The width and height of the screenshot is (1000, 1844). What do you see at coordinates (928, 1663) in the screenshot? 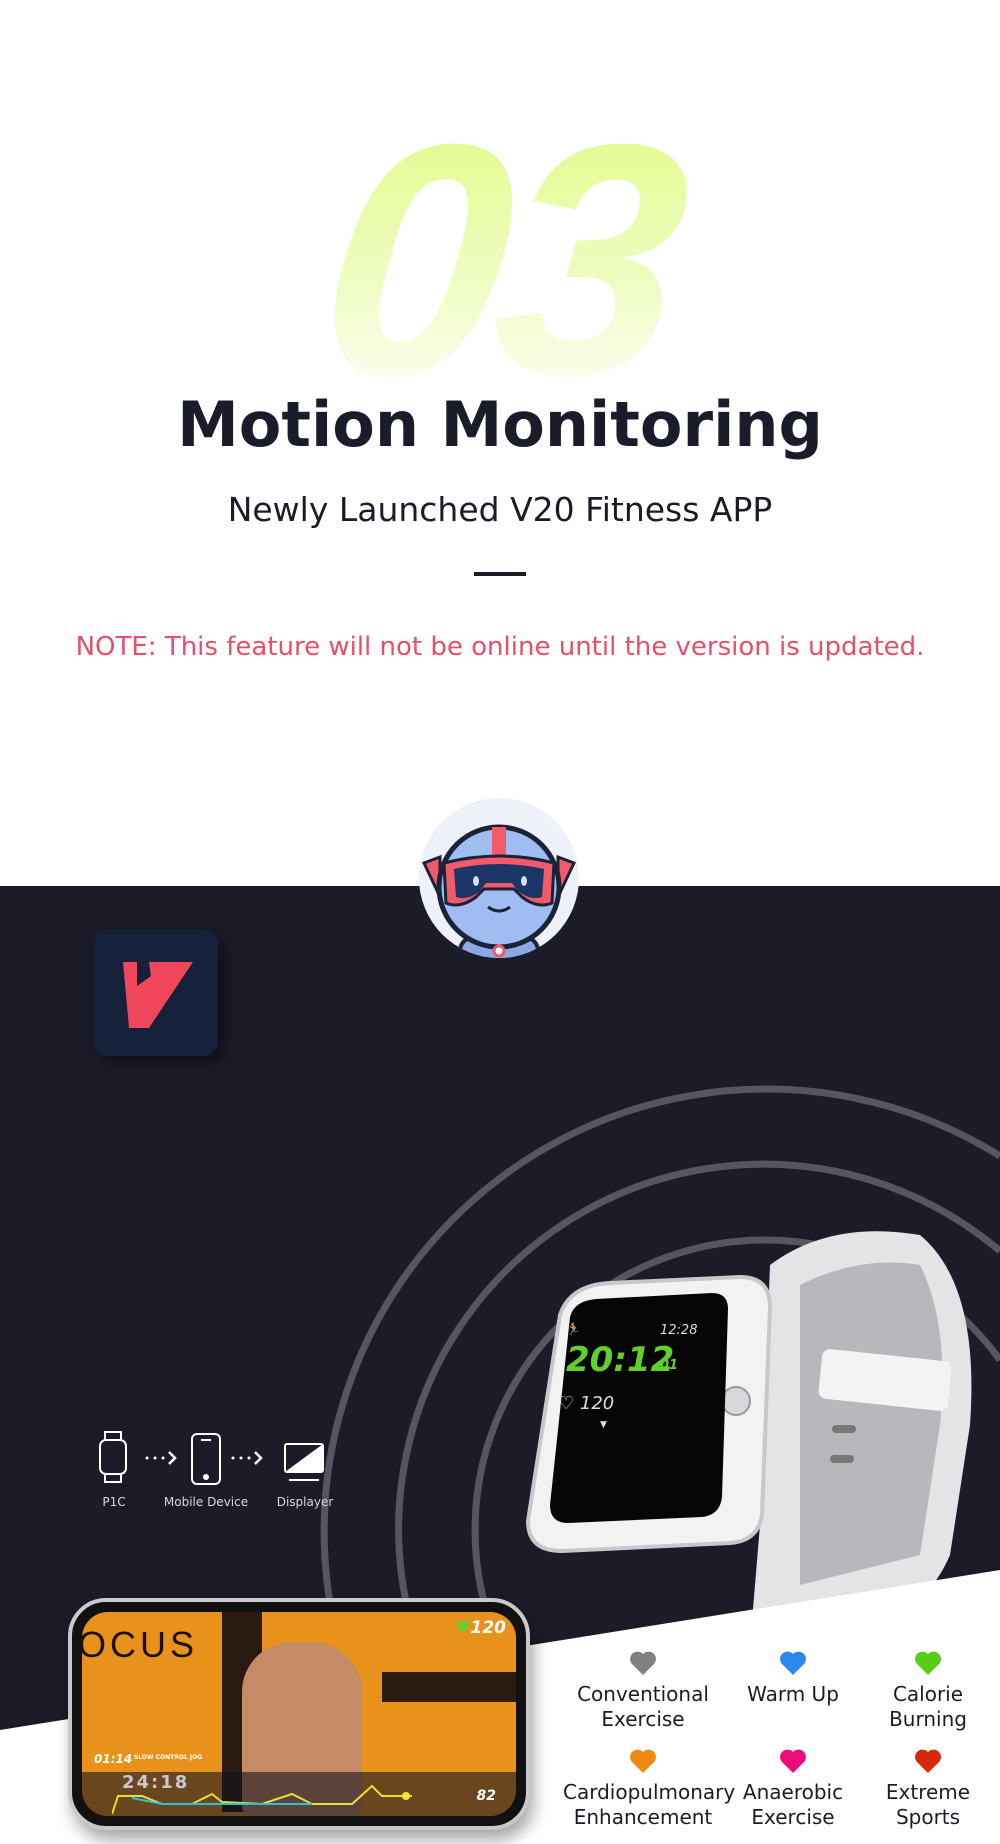
I see `heart-green-icon` at bounding box center [928, 1663].